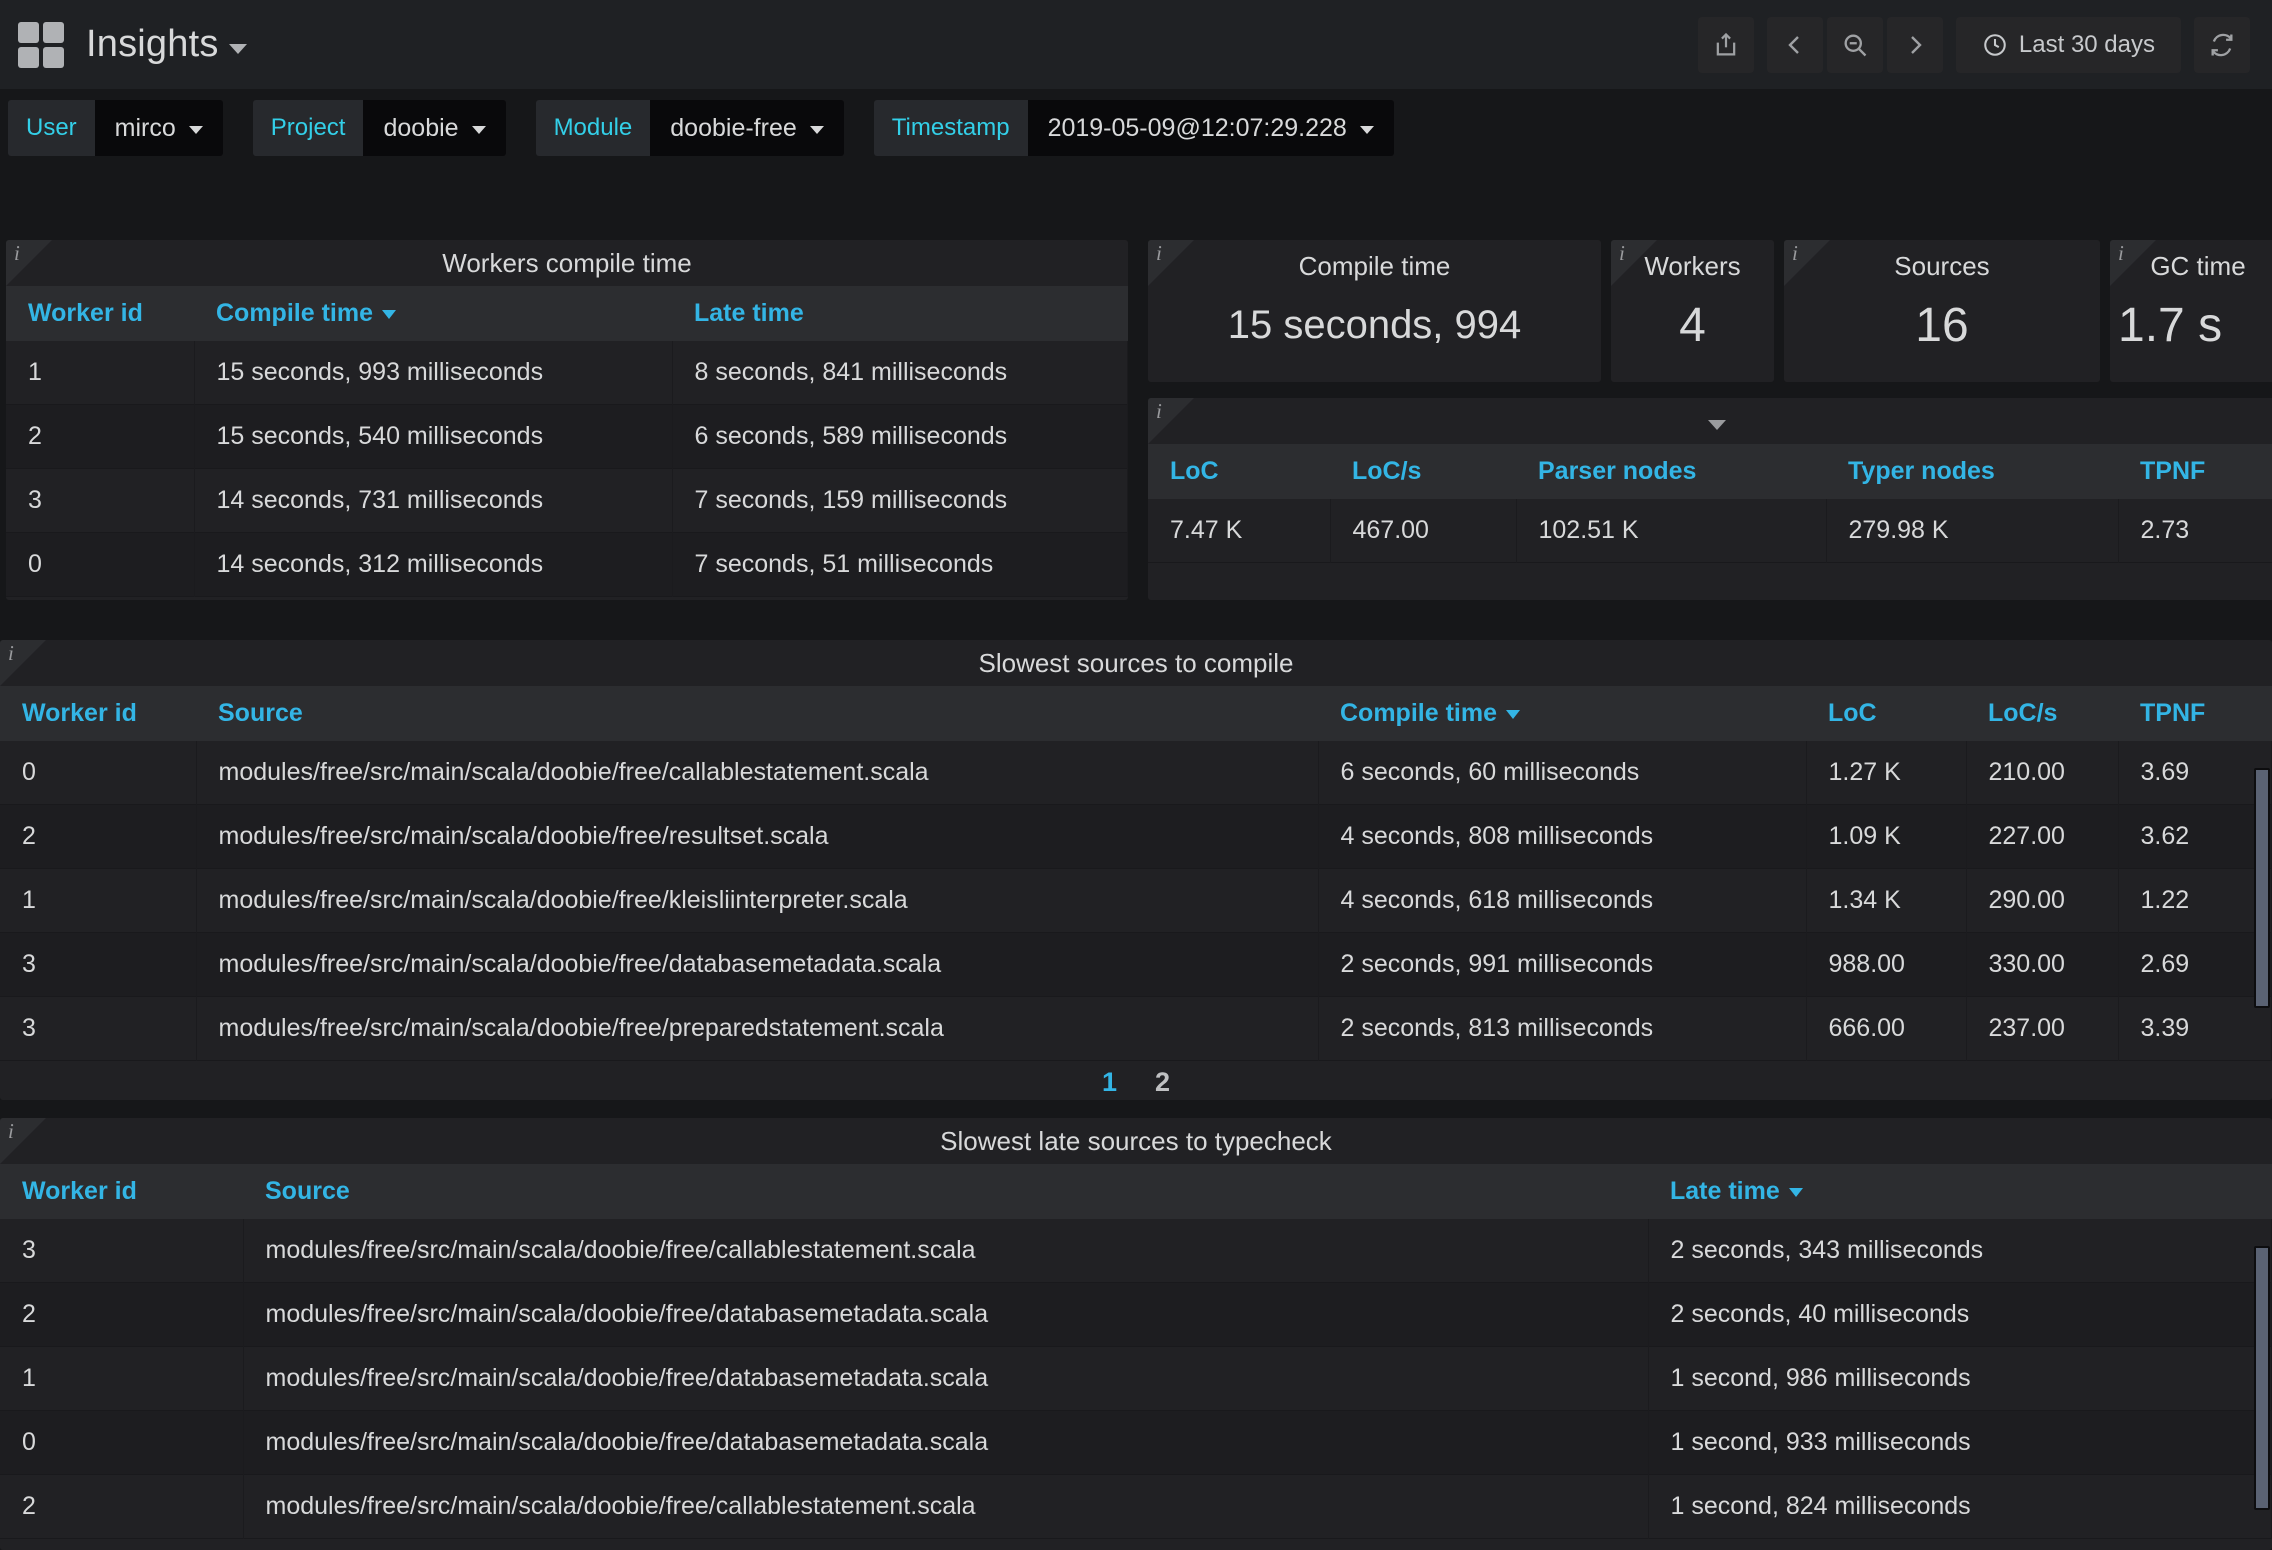 The image size is (2272, 1550). I want to click on clock-icon, so click(1995, 44).